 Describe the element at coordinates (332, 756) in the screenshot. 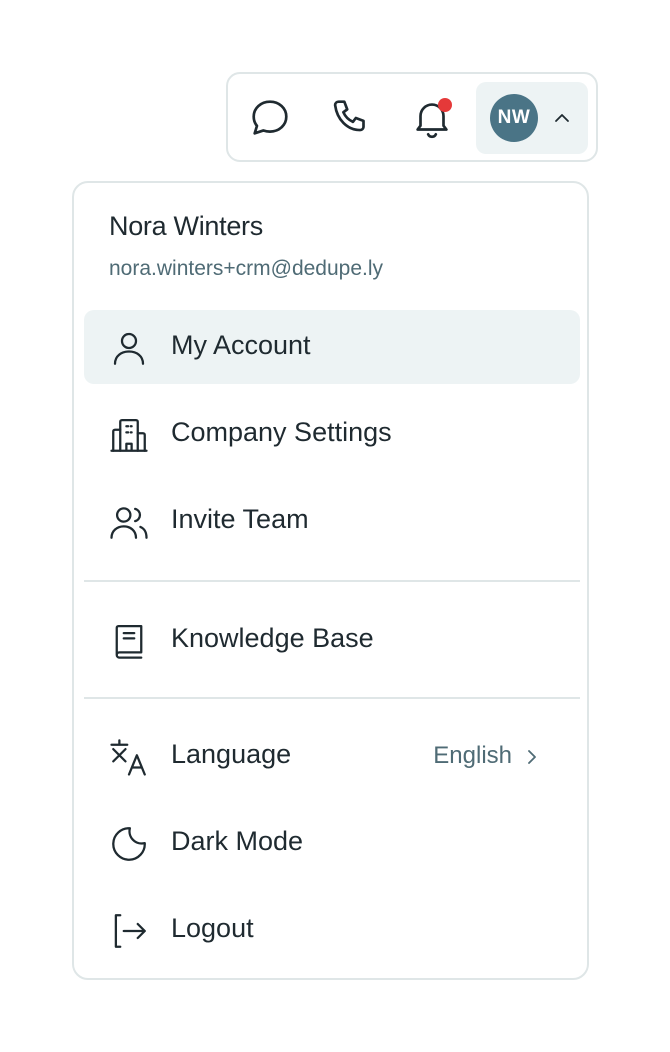

I see `menu-item-language: Language English` at that location.